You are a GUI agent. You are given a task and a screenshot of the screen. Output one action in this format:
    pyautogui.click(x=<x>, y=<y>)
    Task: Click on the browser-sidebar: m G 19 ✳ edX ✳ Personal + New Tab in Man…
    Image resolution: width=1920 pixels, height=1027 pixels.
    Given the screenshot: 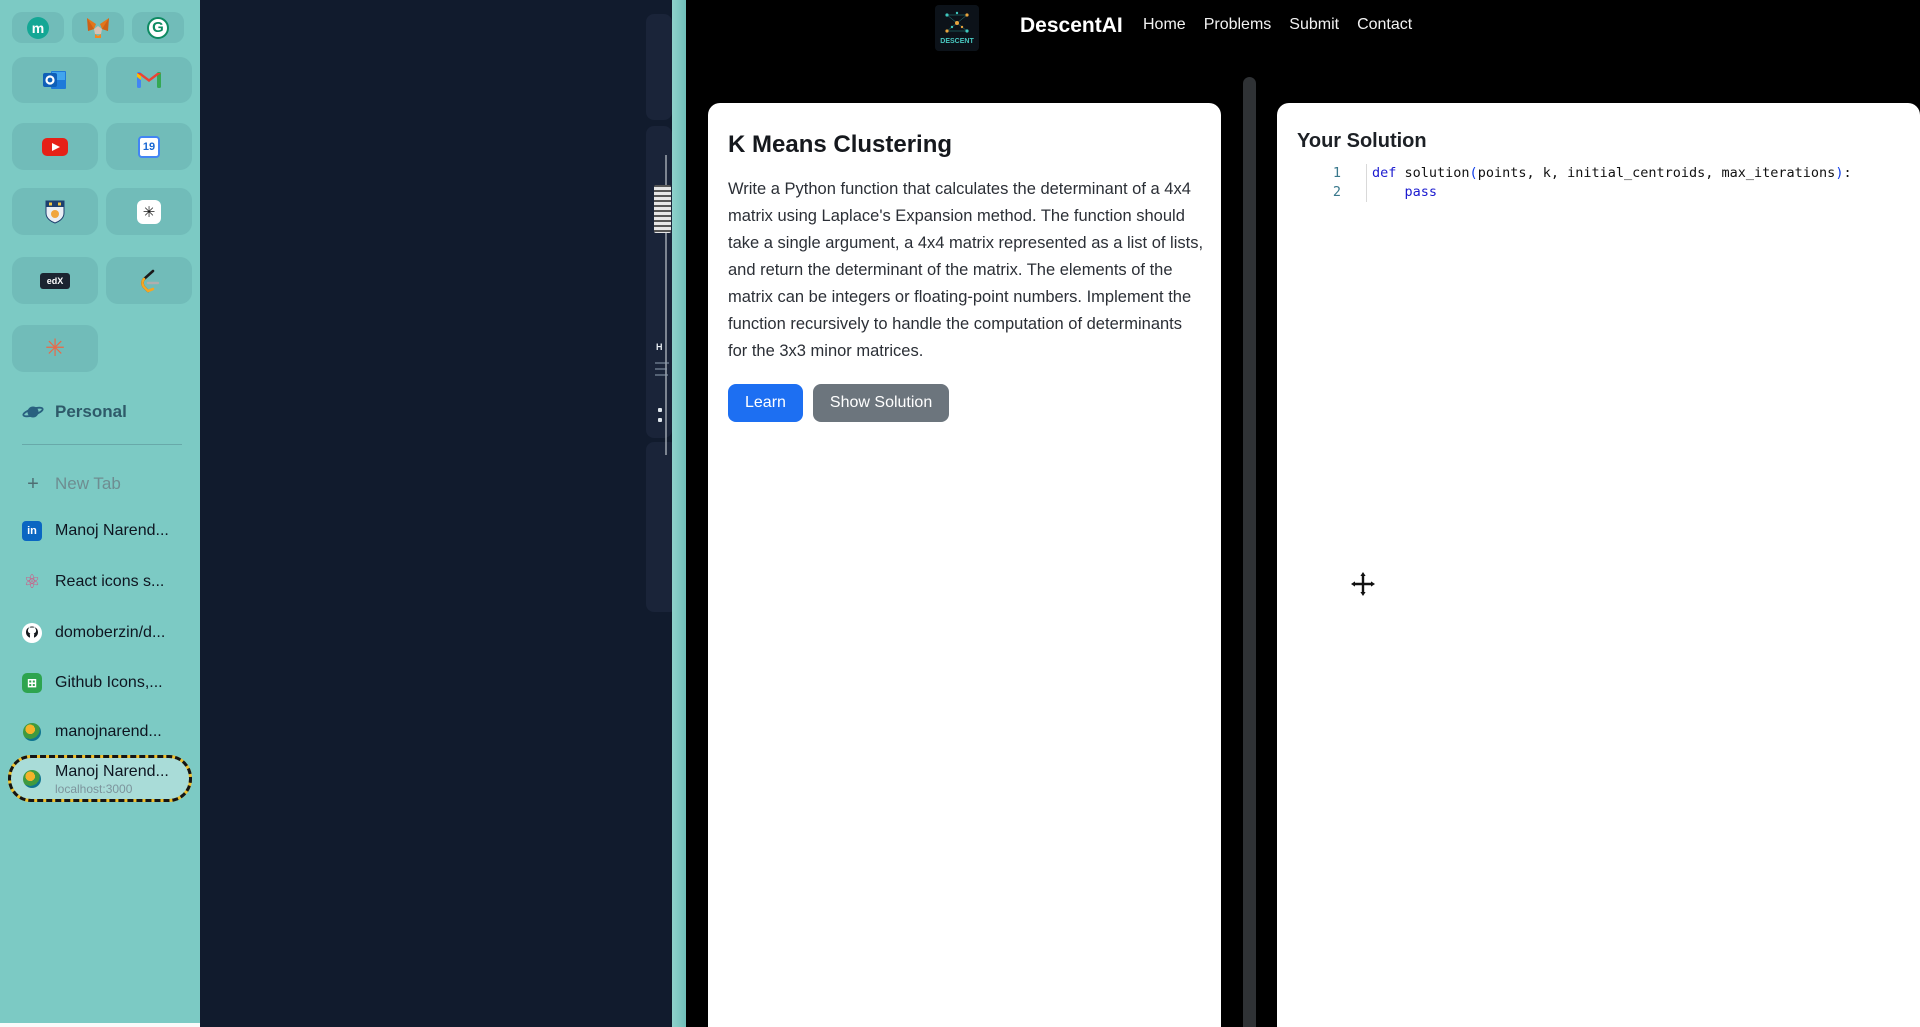 What is the action you would take?
    pyautogui.click(x=100, y=513)
    